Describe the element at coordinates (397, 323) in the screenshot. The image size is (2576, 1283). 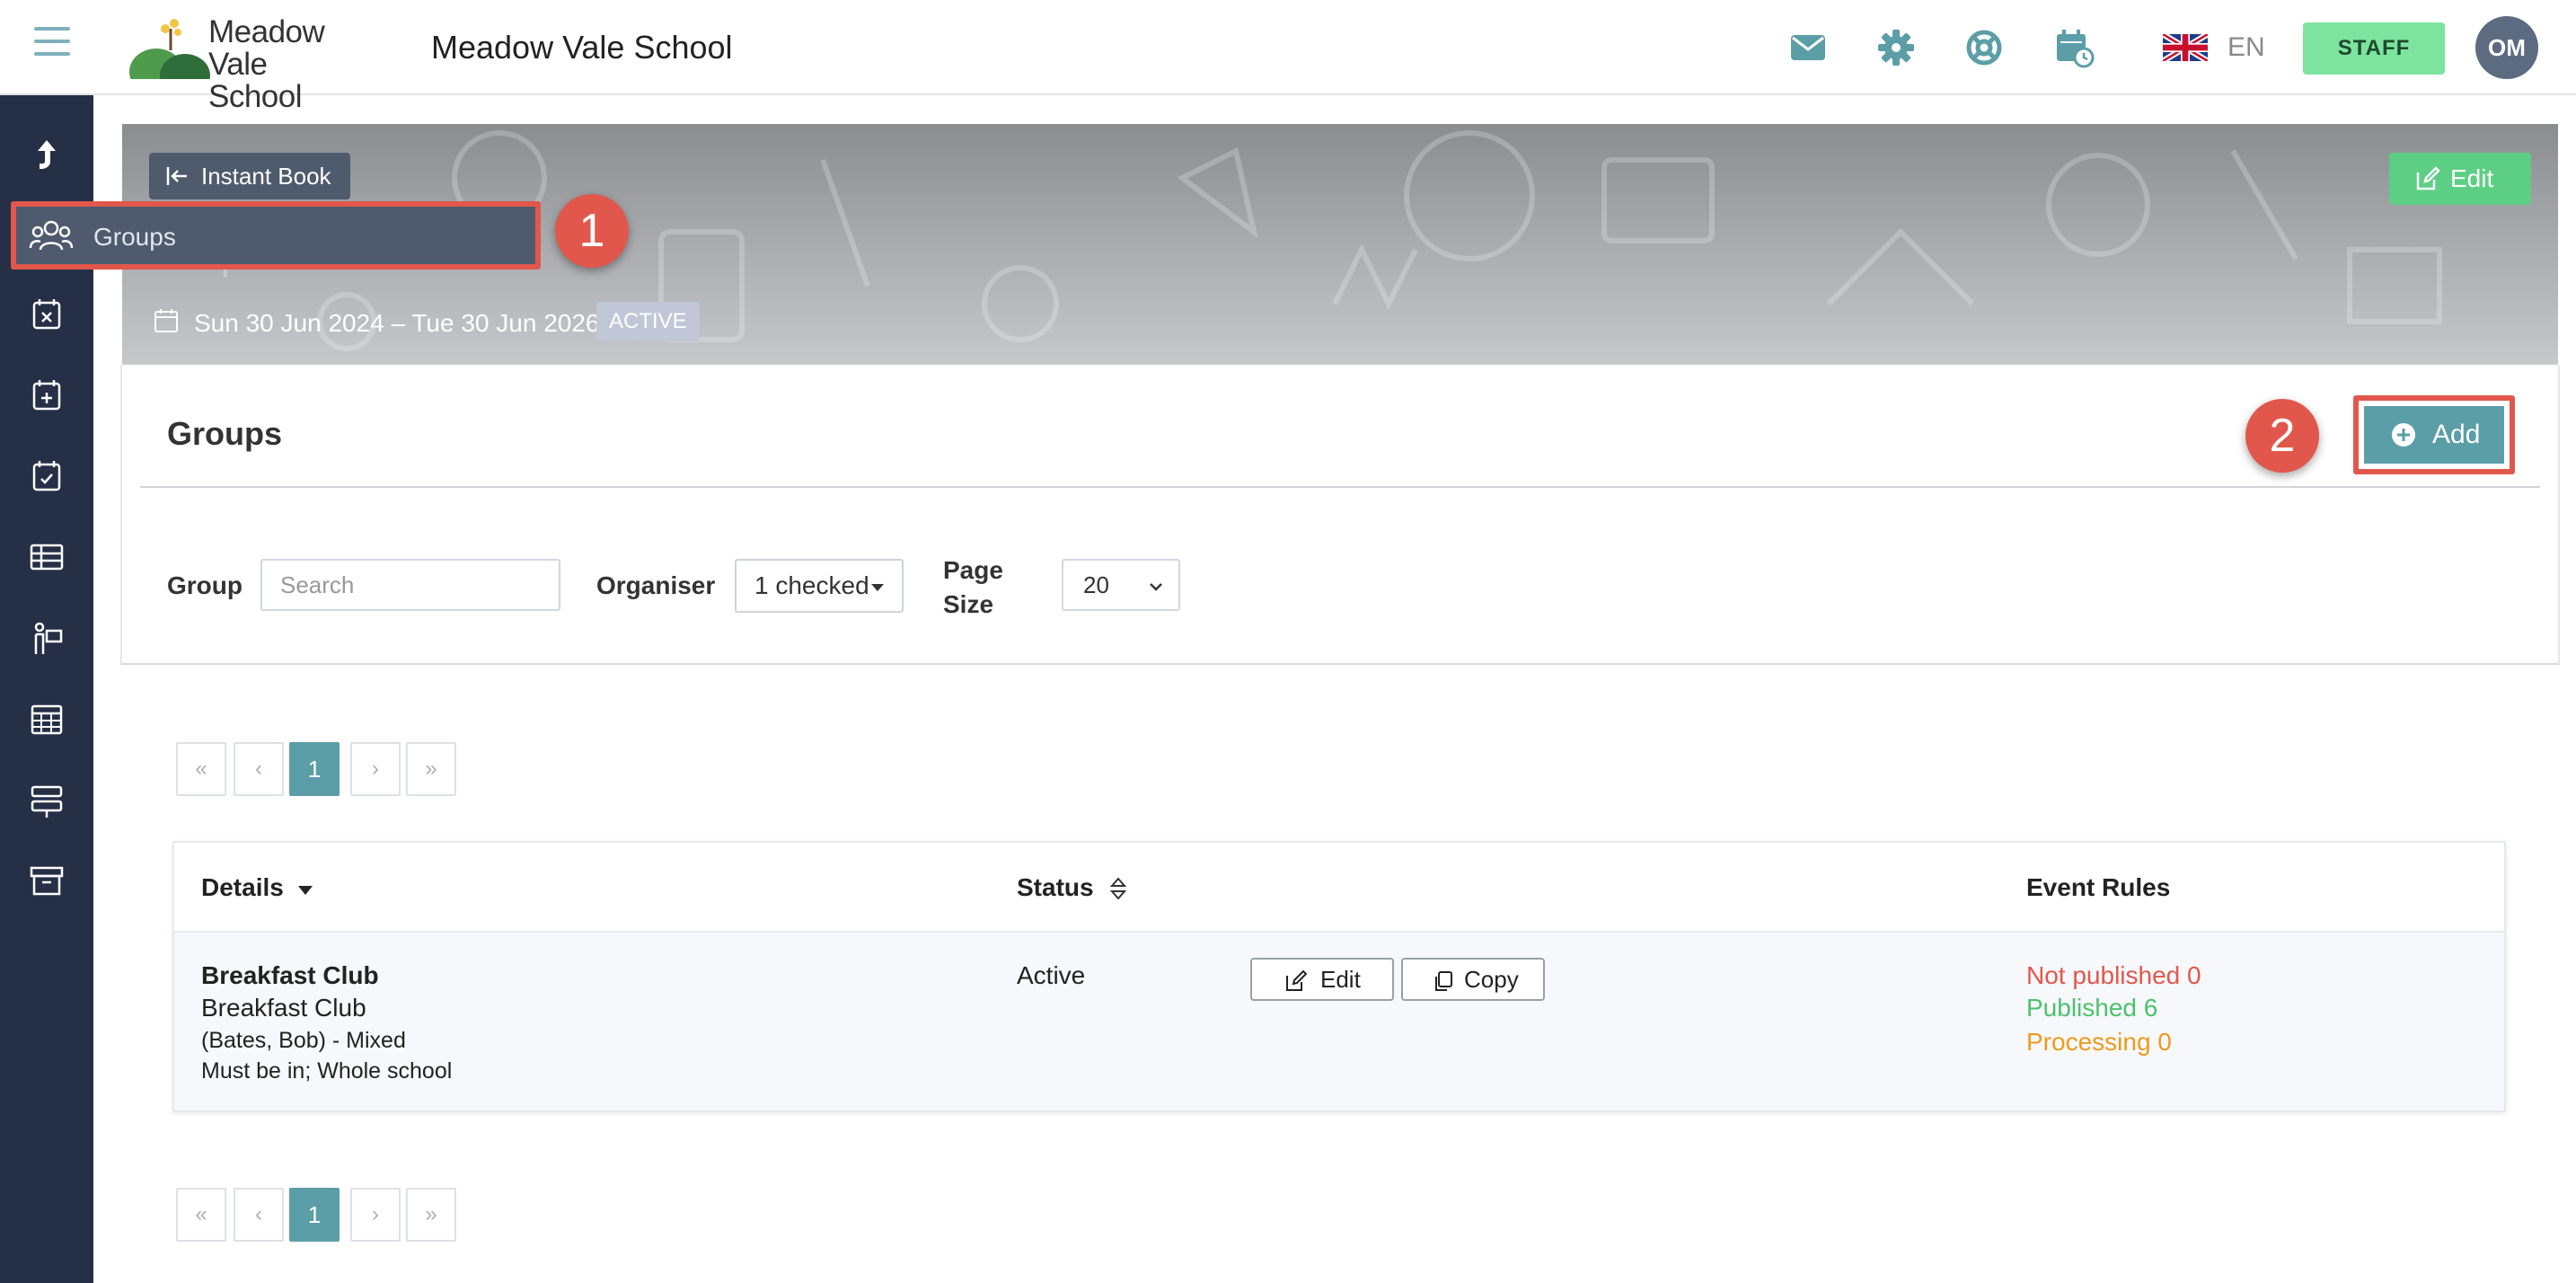
I see `date-range: Sun 30 Jun 2024 – Tue 30 Jun 2026` at that location.